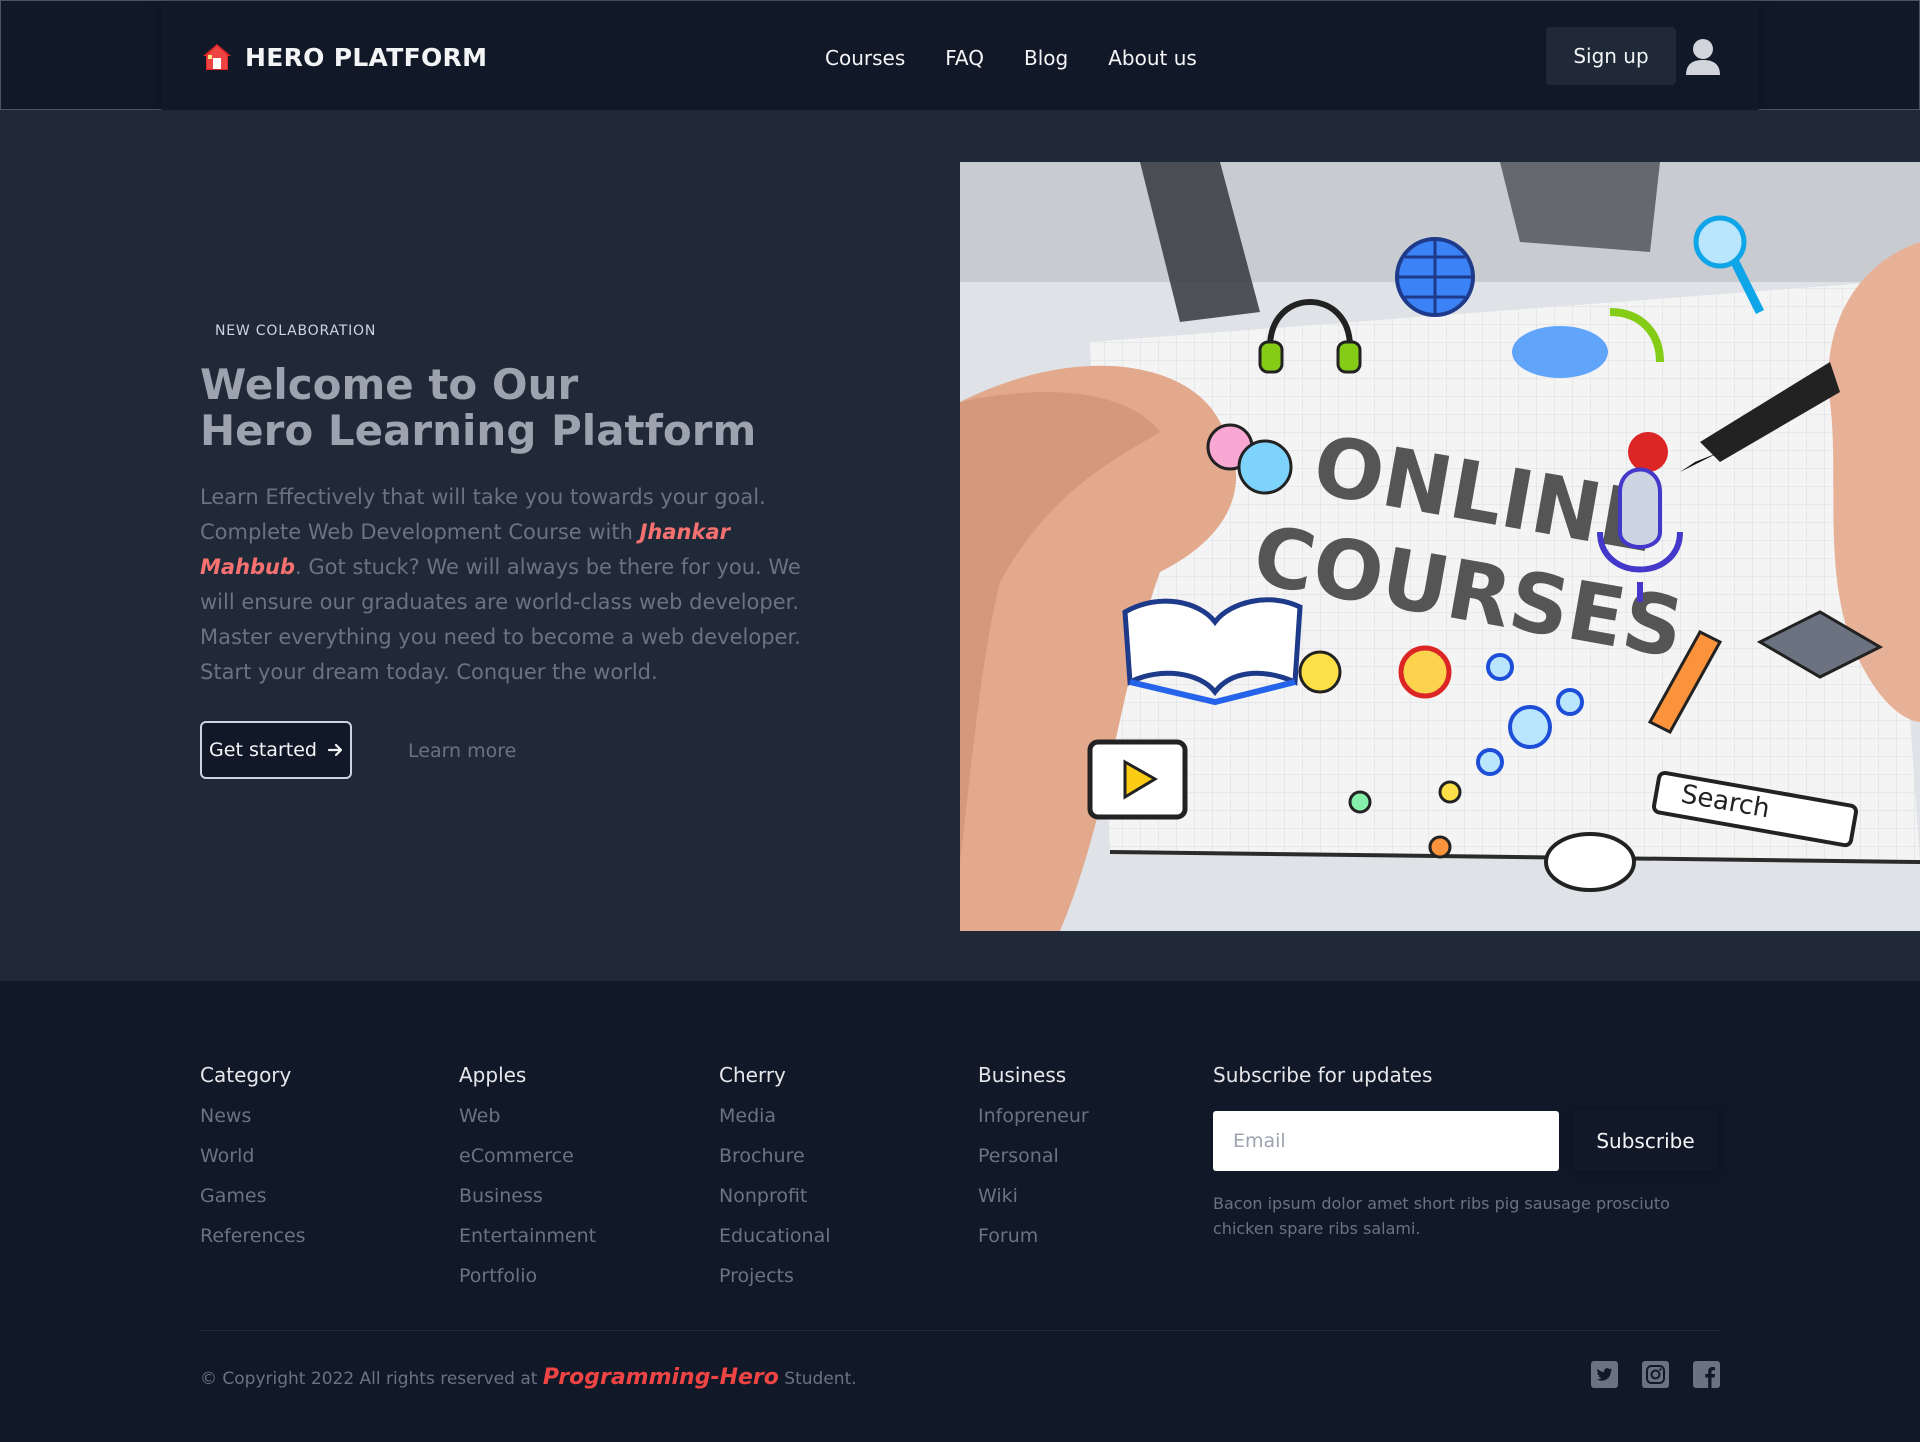 The image size is (1920, 1442). I want to click on hero-title-line1: Welcome to Our, so click(389, 384).